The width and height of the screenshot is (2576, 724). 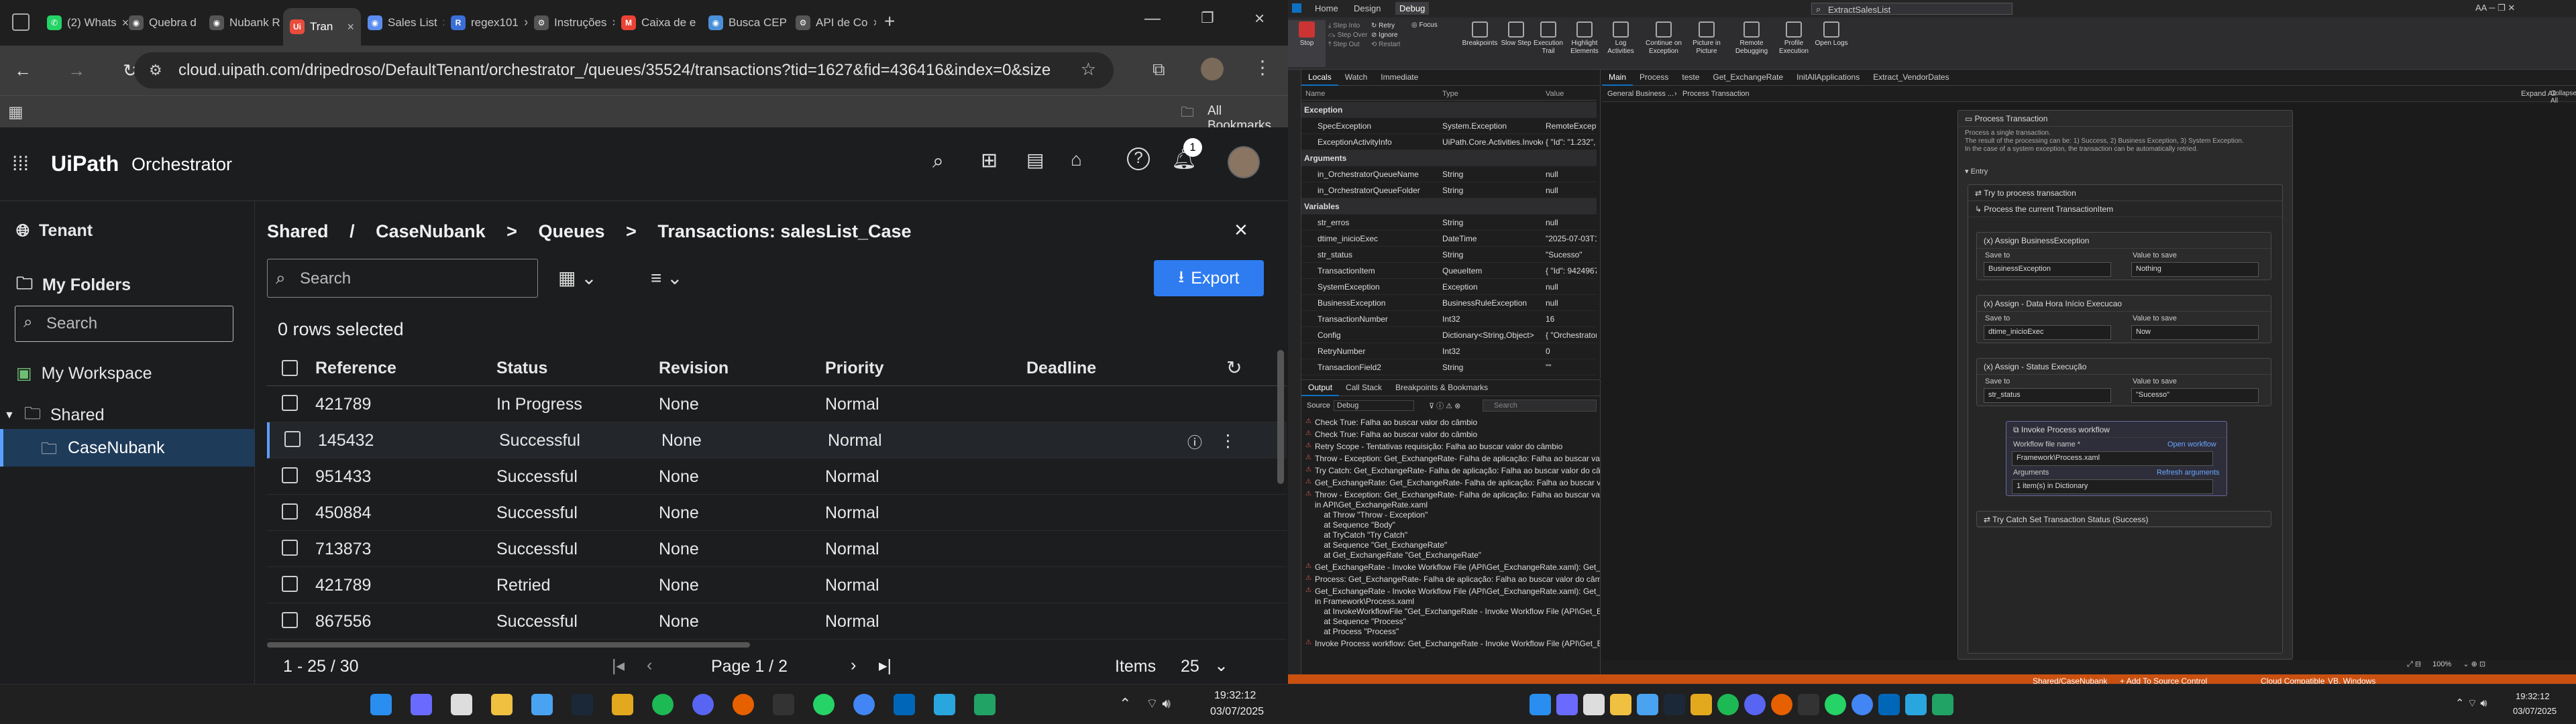 I want to click on tab-locals: Locals, so click(x=1319, y=78).